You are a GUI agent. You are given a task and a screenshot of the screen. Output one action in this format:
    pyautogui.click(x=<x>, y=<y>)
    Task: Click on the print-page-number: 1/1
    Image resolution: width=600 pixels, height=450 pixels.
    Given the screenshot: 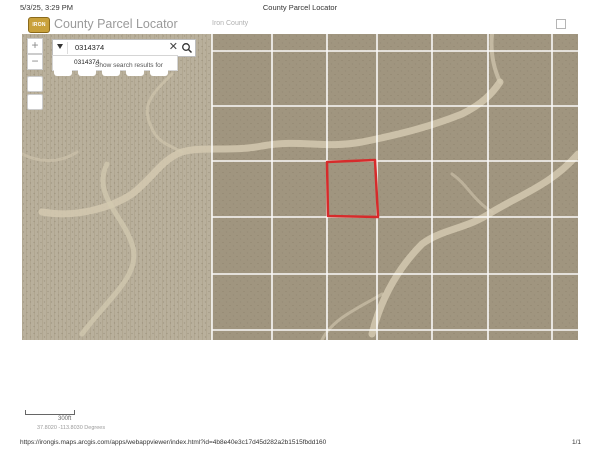 What is the action you would take?
    pyautogui.click(x=577, y=442)
    